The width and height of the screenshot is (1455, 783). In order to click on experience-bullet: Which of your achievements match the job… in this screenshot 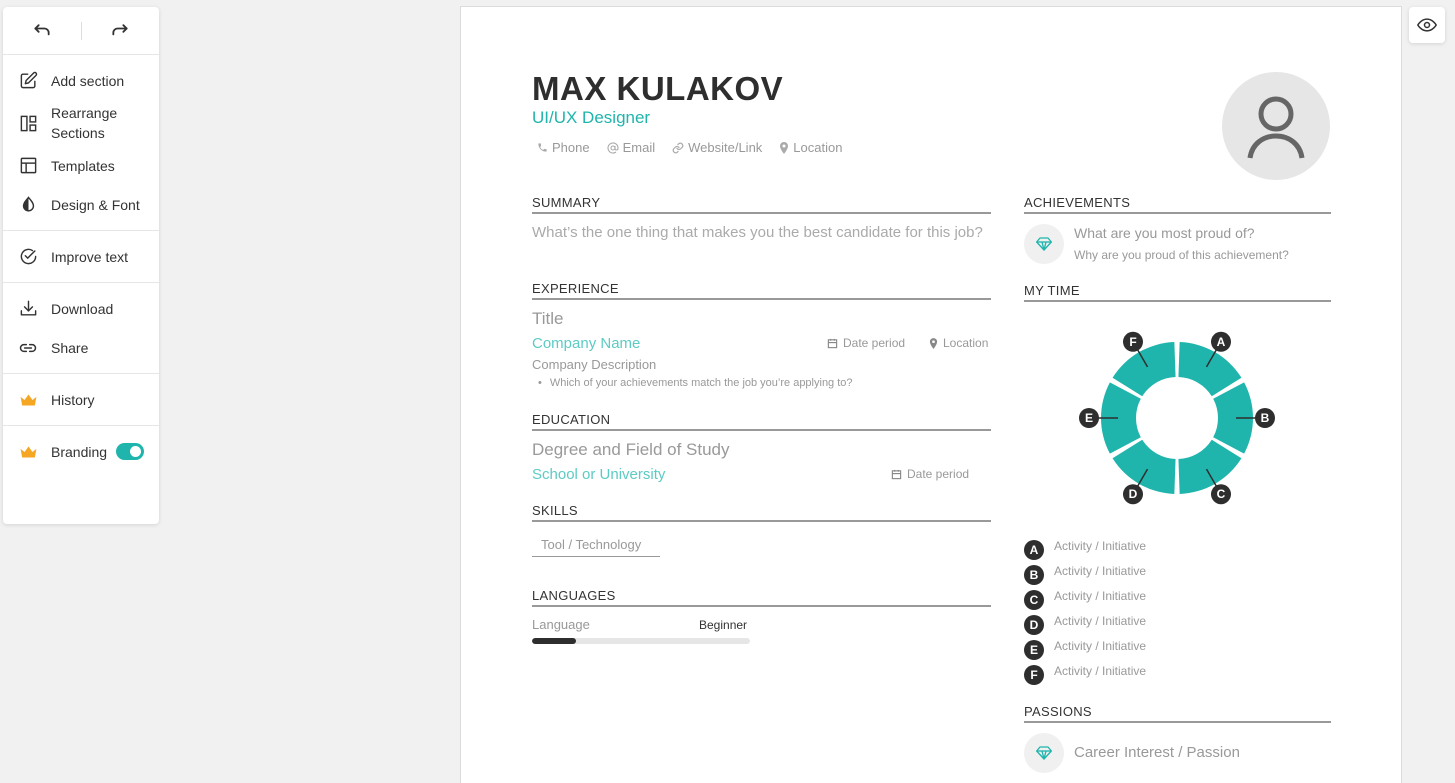, I will do `click(695, 383)`.